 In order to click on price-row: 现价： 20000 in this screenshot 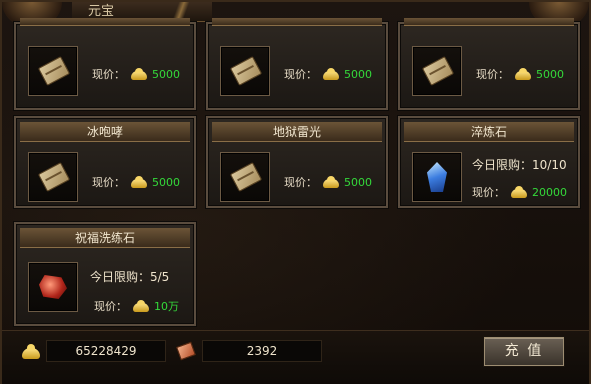, I will do `click(519, 192)`.